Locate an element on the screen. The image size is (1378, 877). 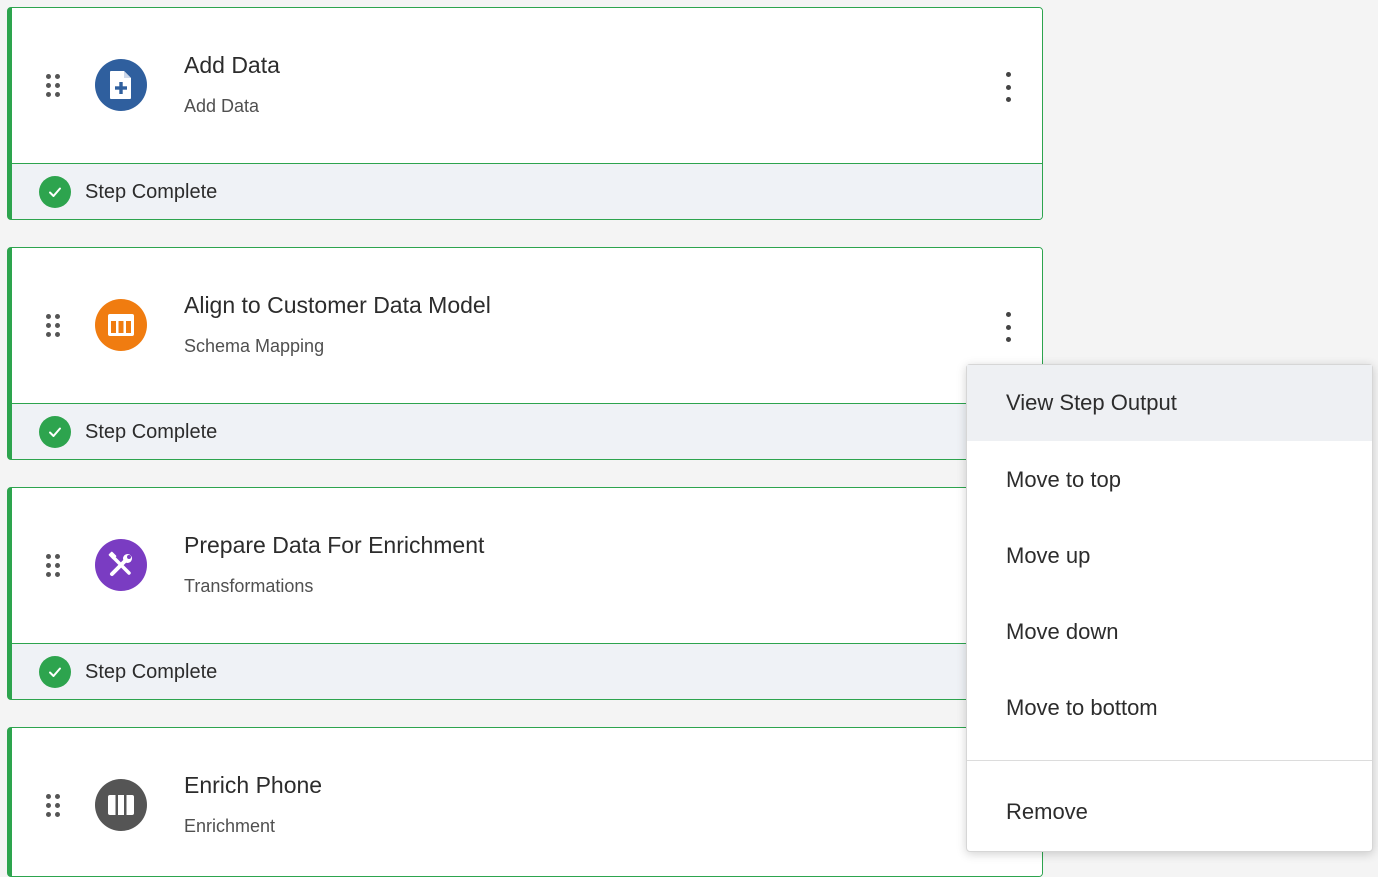
step-card-enrich-phone: Enrich Phone Enrichment is located at coordinates (525, 802).